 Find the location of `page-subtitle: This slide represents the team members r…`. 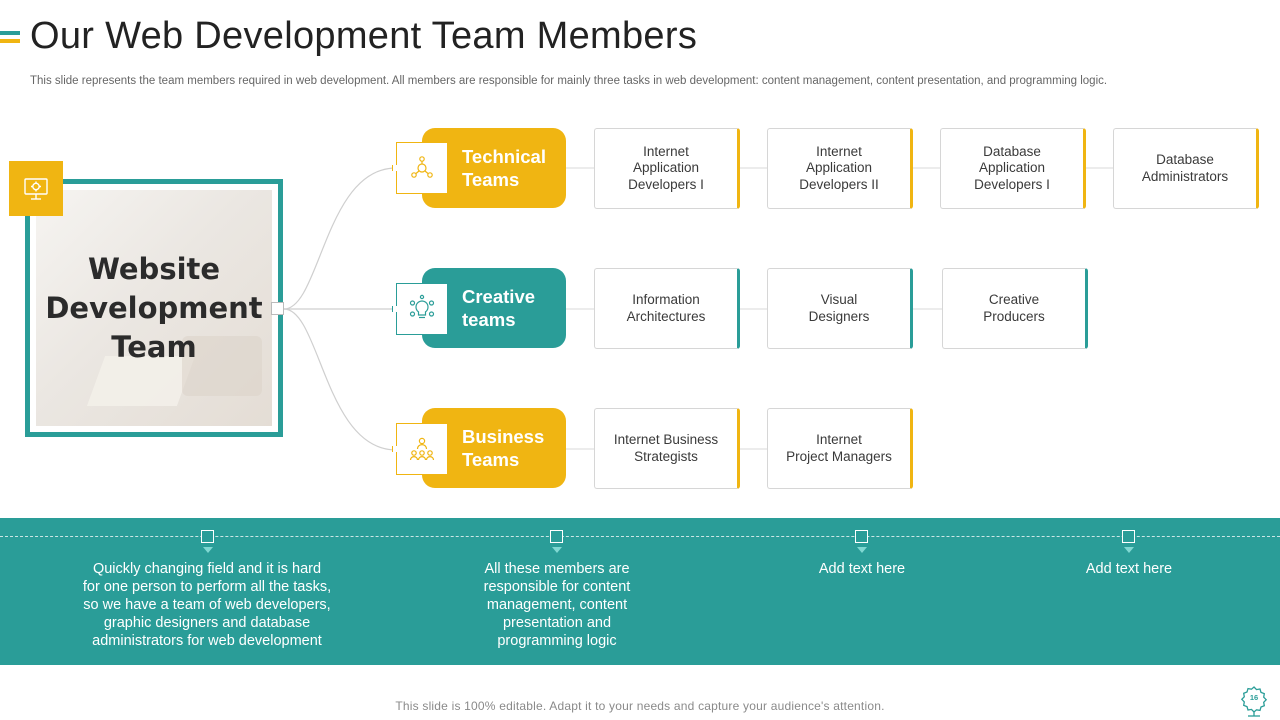

page-subtitle: This slide represents the team members r… is located at coordinates (569, 81).